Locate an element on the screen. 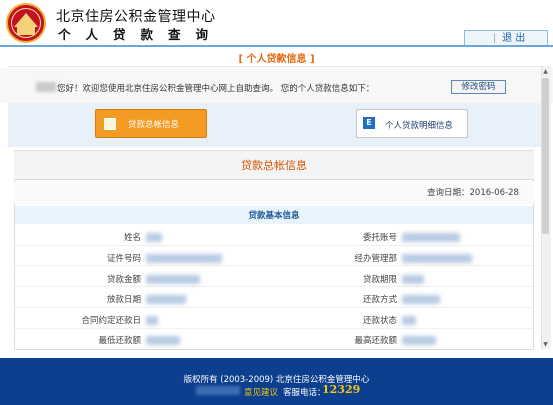 The width and height of the screenshot is (553, 405). field-repayment-day-label: 合同约定还款日 is located at coordinates (111, 321).